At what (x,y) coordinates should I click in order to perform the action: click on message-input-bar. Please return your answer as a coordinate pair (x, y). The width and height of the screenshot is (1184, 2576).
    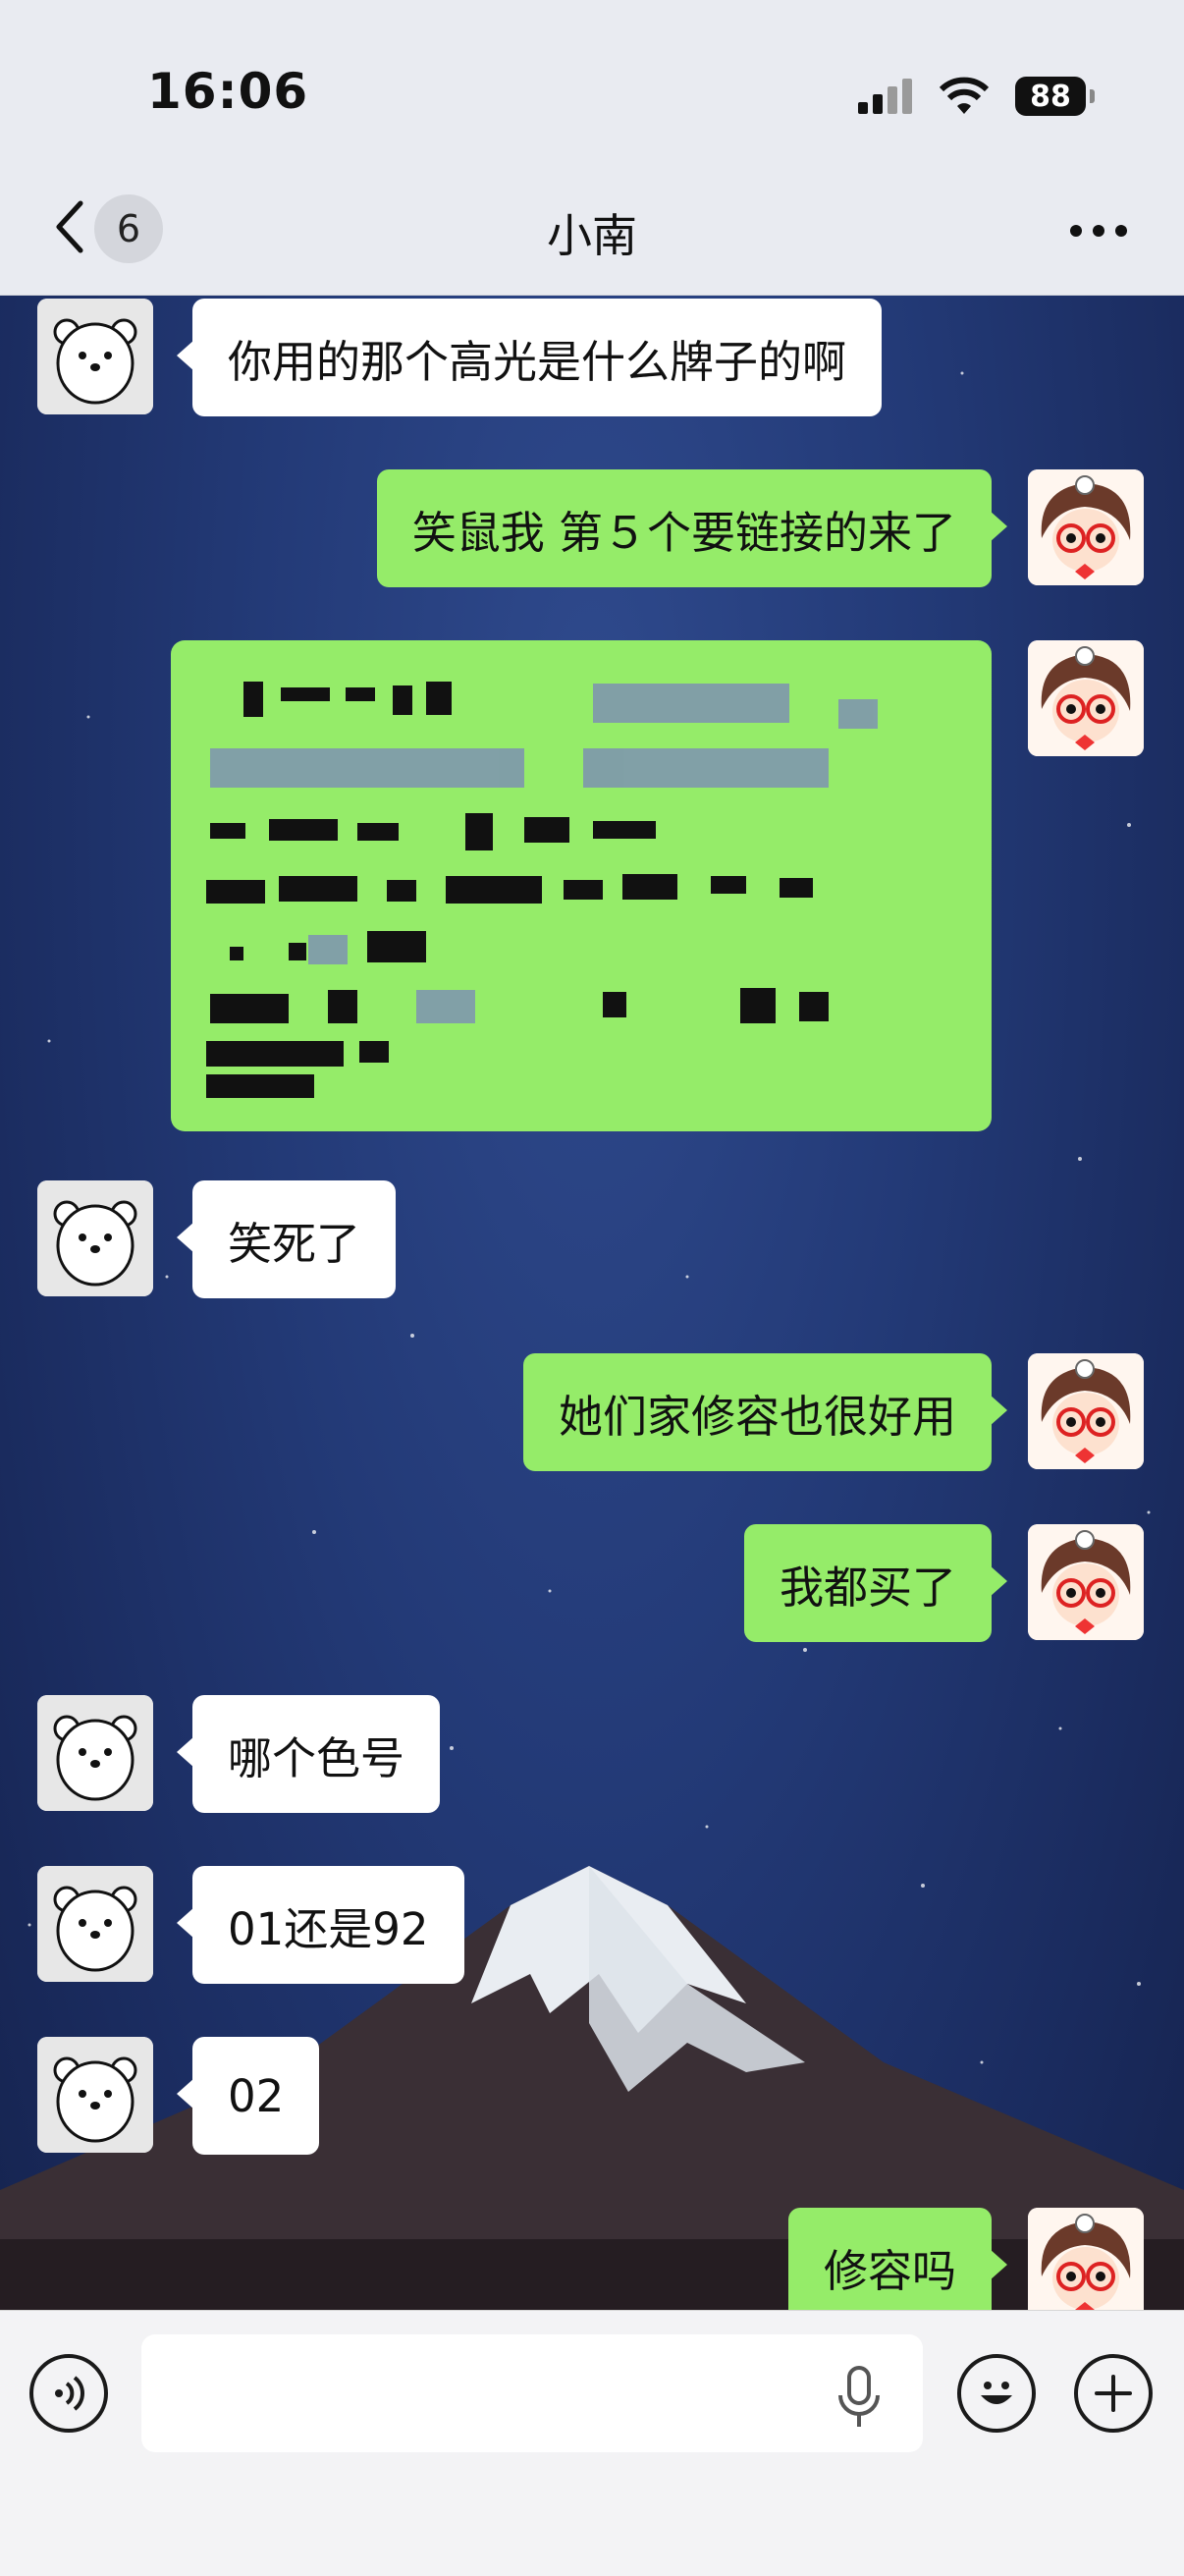
    Looking at the image, I should click on (592, 2443).